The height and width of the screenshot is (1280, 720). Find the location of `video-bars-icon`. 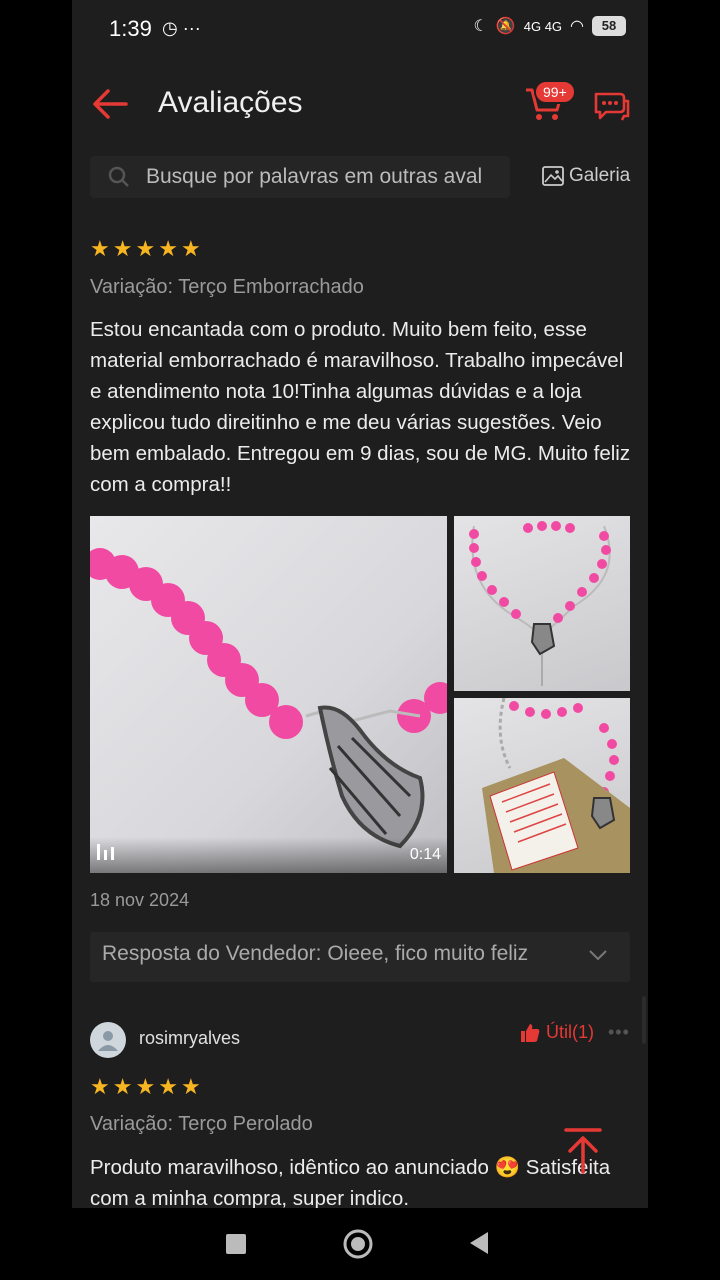

video-bars-icon is located at coordinates (106, 853).